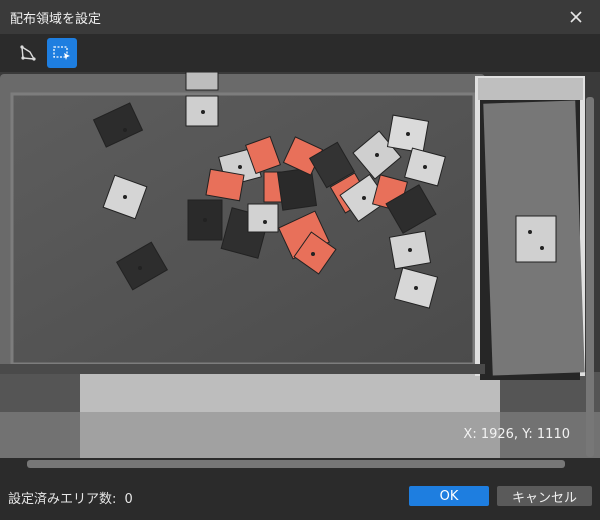 The width and height of the screenshot is (600, 520). I want to click on dialog-title: 配布領域を設定, so click(56, 19).